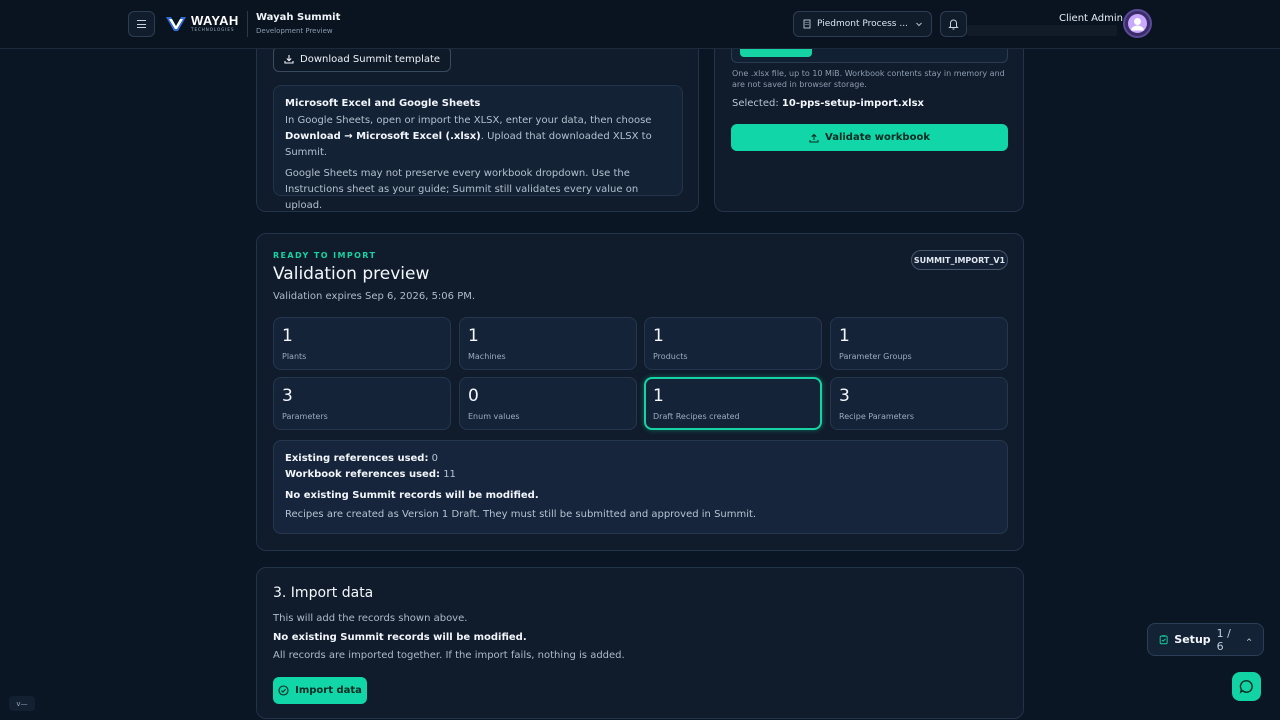 The height and width of the screenshot is (720, 1280). I want to click on download-template-label: Download Summit template, so click(370, 59).